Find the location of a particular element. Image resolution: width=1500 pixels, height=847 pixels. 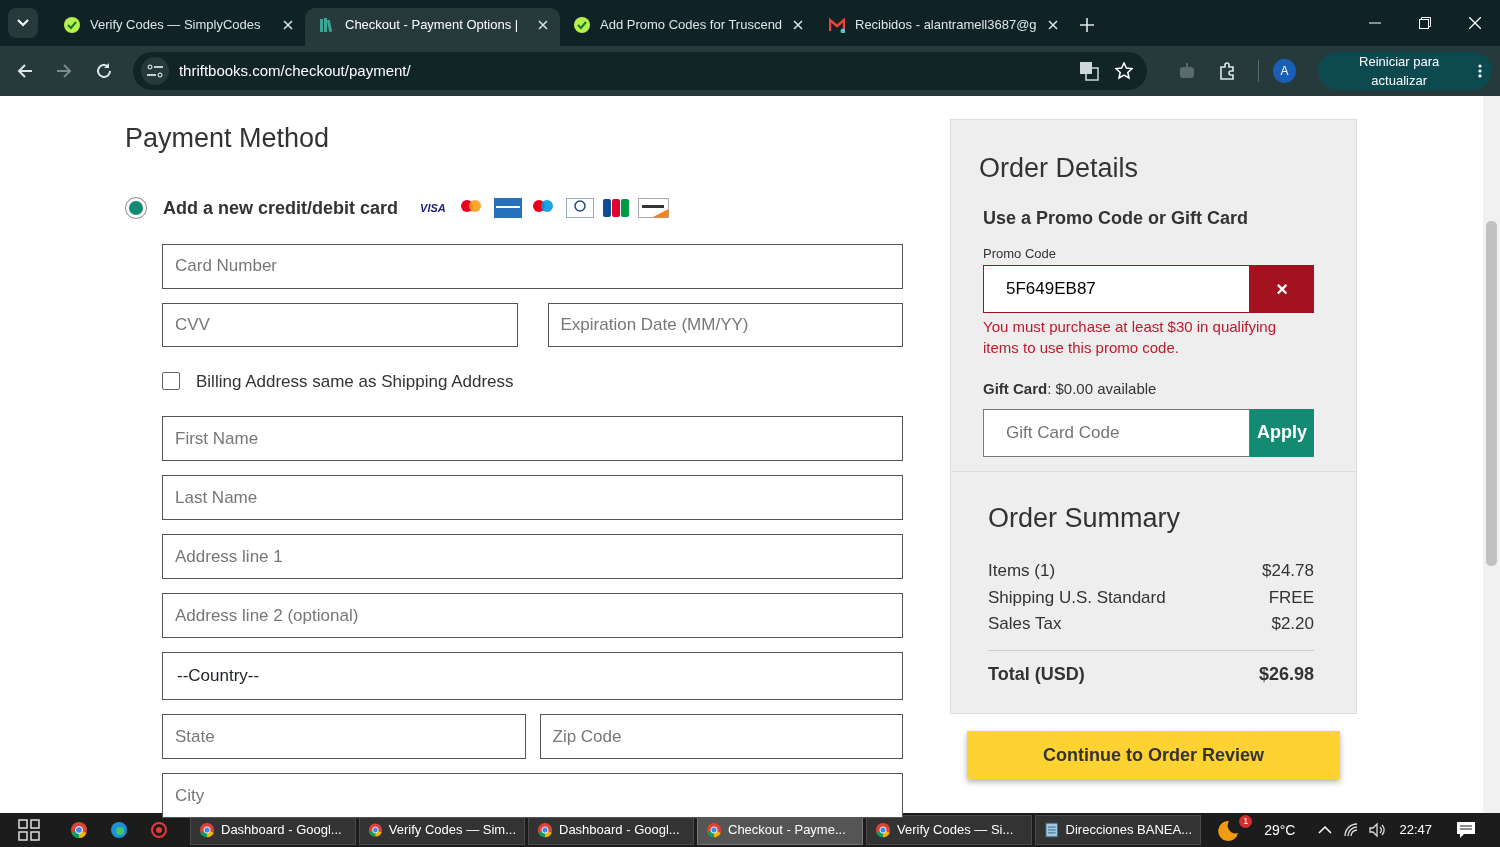

remove-button: × is located at coordinates (1282, 289).